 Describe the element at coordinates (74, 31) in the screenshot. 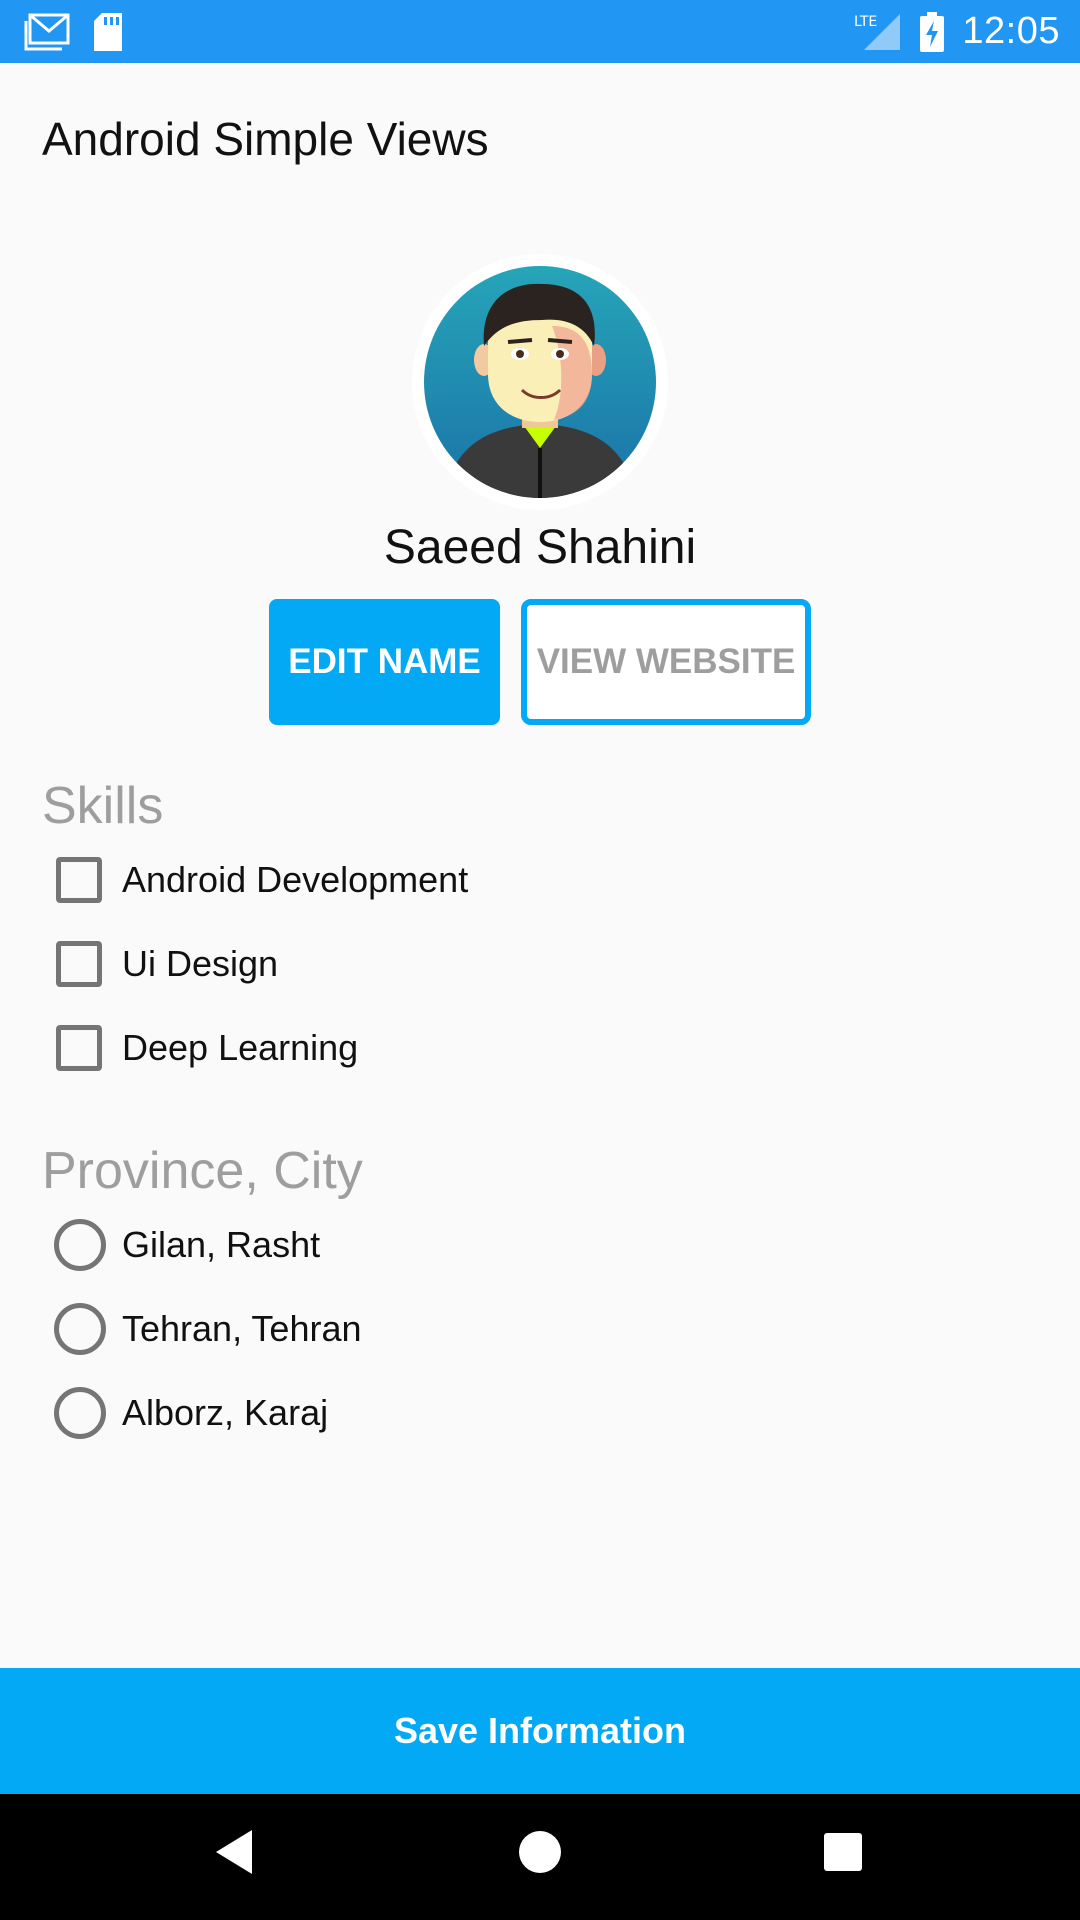

I see `status-bar-left` at that location.